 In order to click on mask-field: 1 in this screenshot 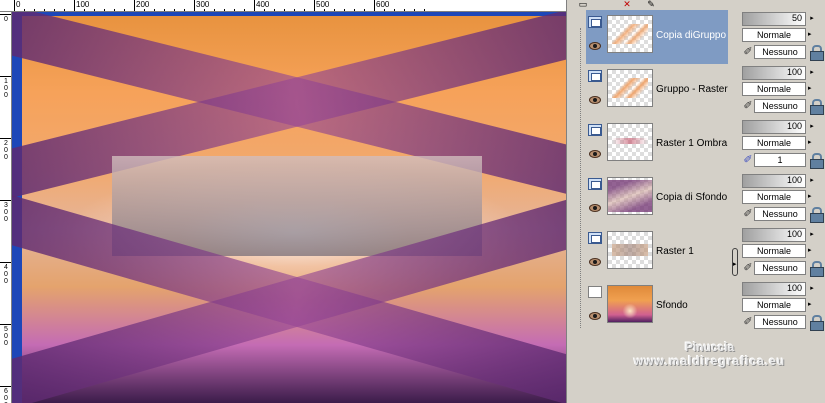, I will do `click(780, 160)`.